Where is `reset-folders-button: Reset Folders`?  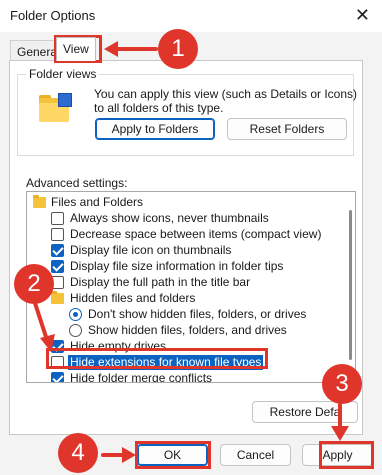
reset-folders-button: Reset Folders is located at coordinates (287, 129).